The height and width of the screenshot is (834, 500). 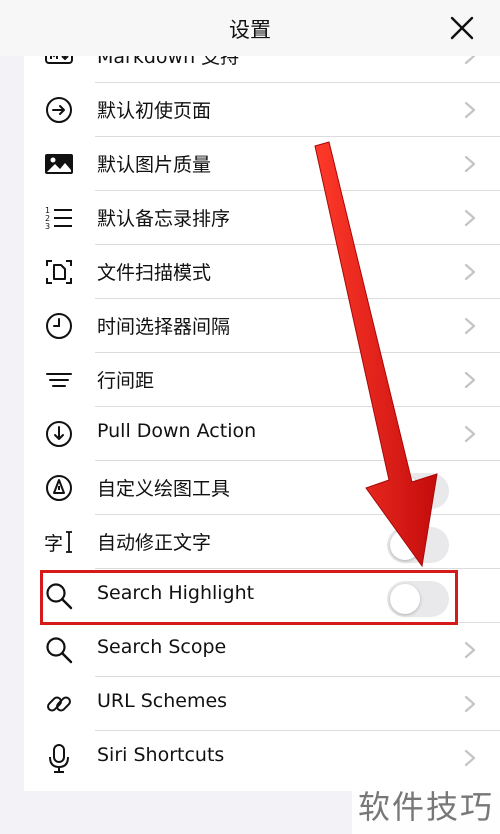 I want to click on settings-row-custom-drawing-tools: 自定义绘图工具, so click(x=262, y=488).